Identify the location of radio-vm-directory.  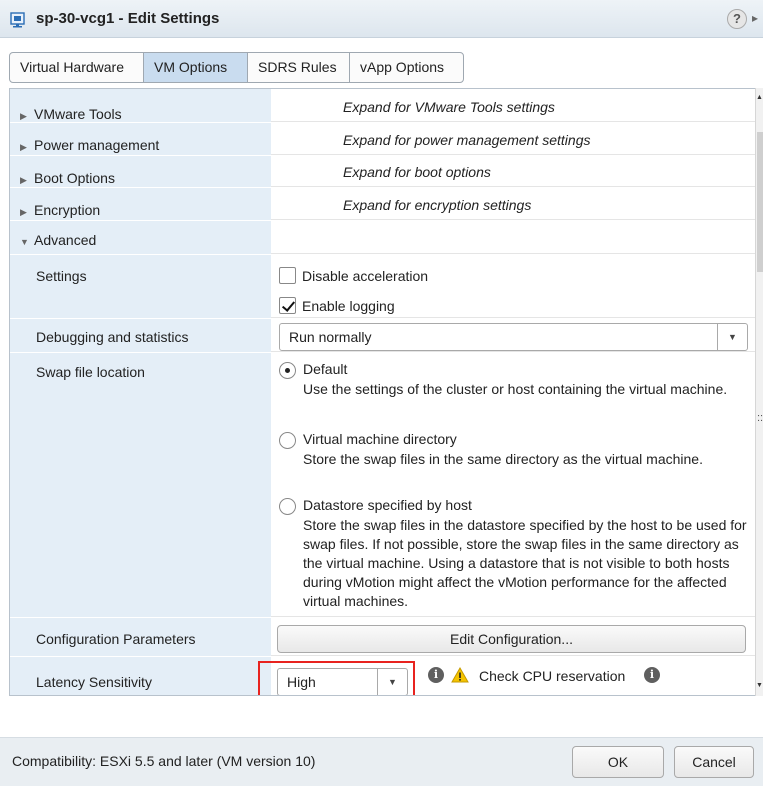
(287, 440).